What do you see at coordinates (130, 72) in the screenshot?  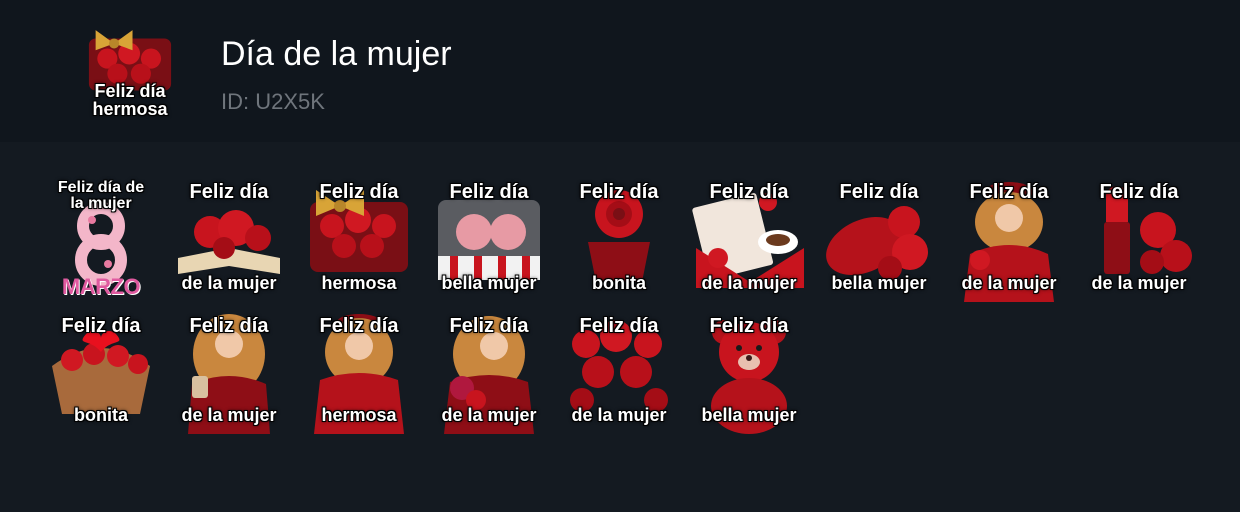 I see `pack-thumbnail: Feliz día hermosa` at bounding box center [130, 72].